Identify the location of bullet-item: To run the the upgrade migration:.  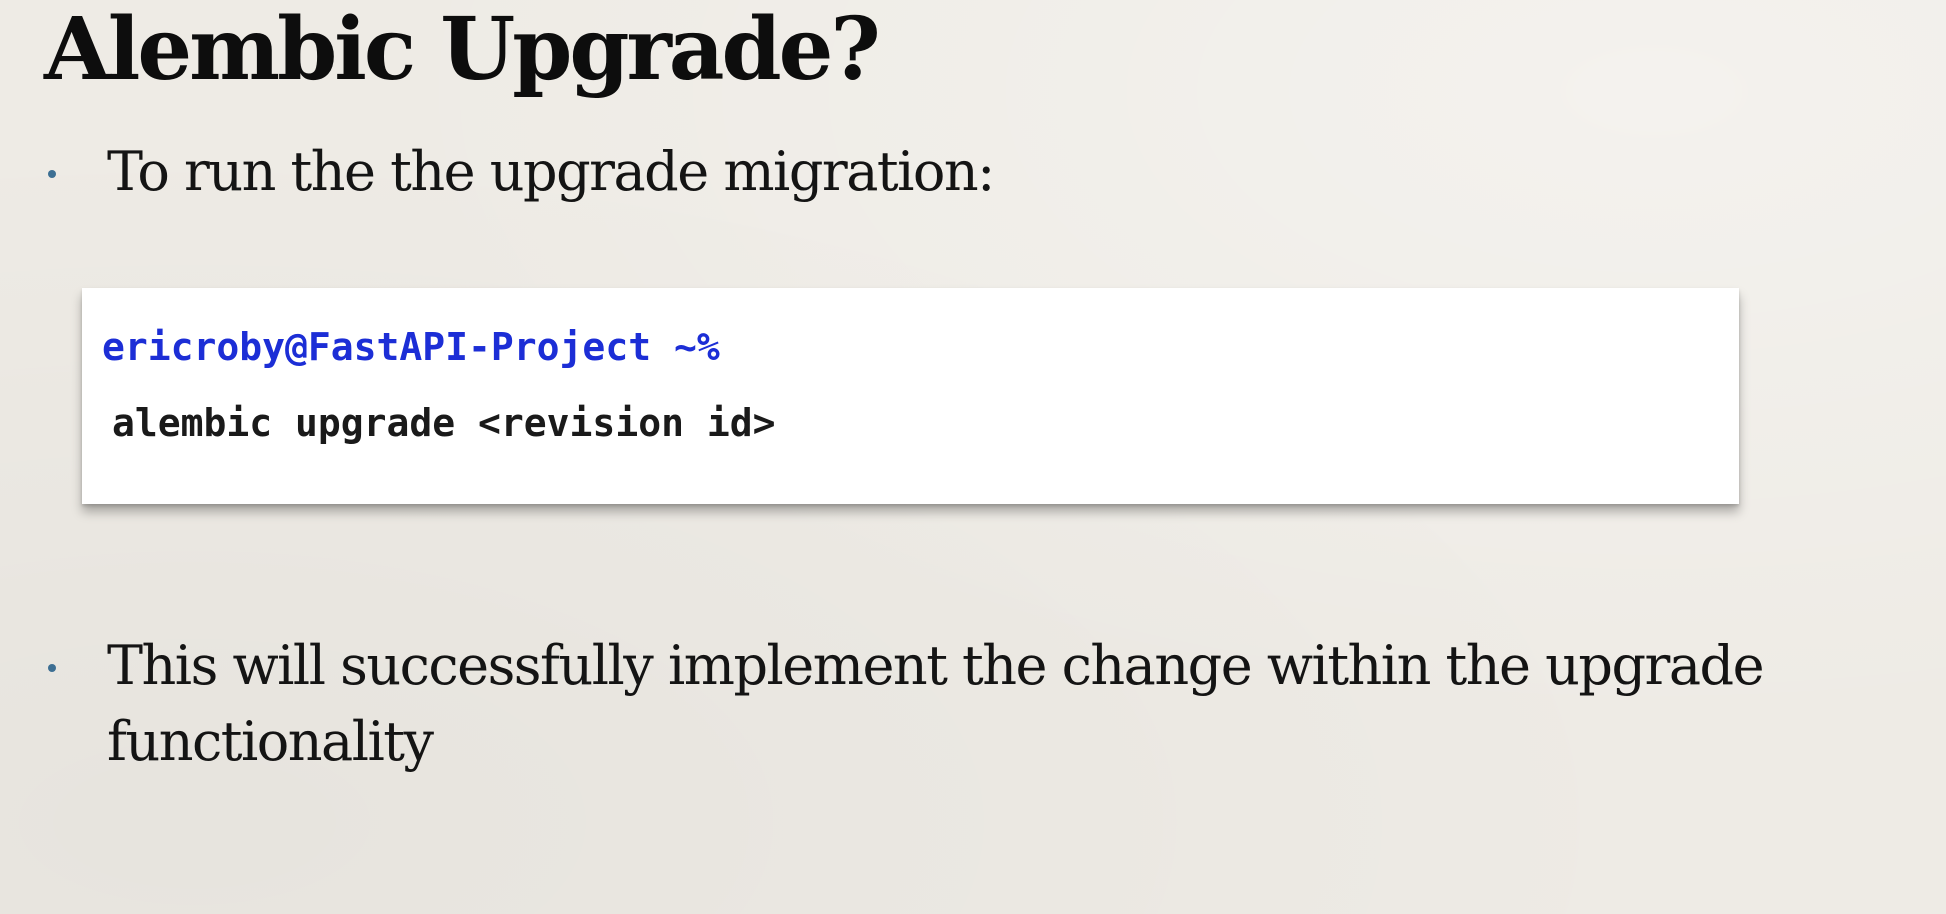
(950, 172).